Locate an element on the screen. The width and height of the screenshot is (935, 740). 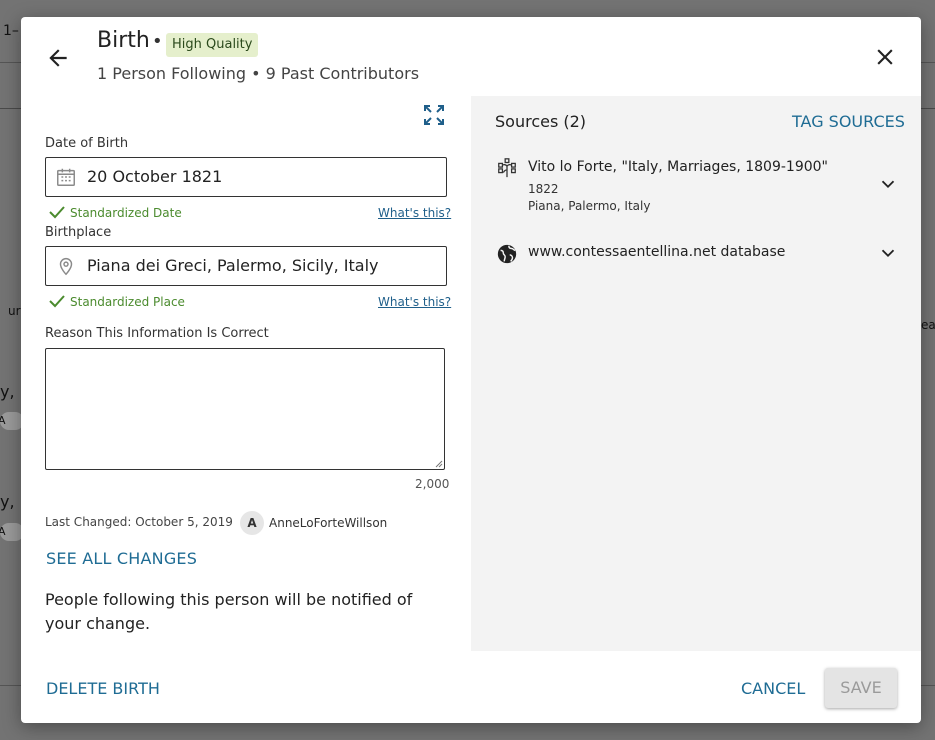
calendar-icon is located at coordinates (66, 177).